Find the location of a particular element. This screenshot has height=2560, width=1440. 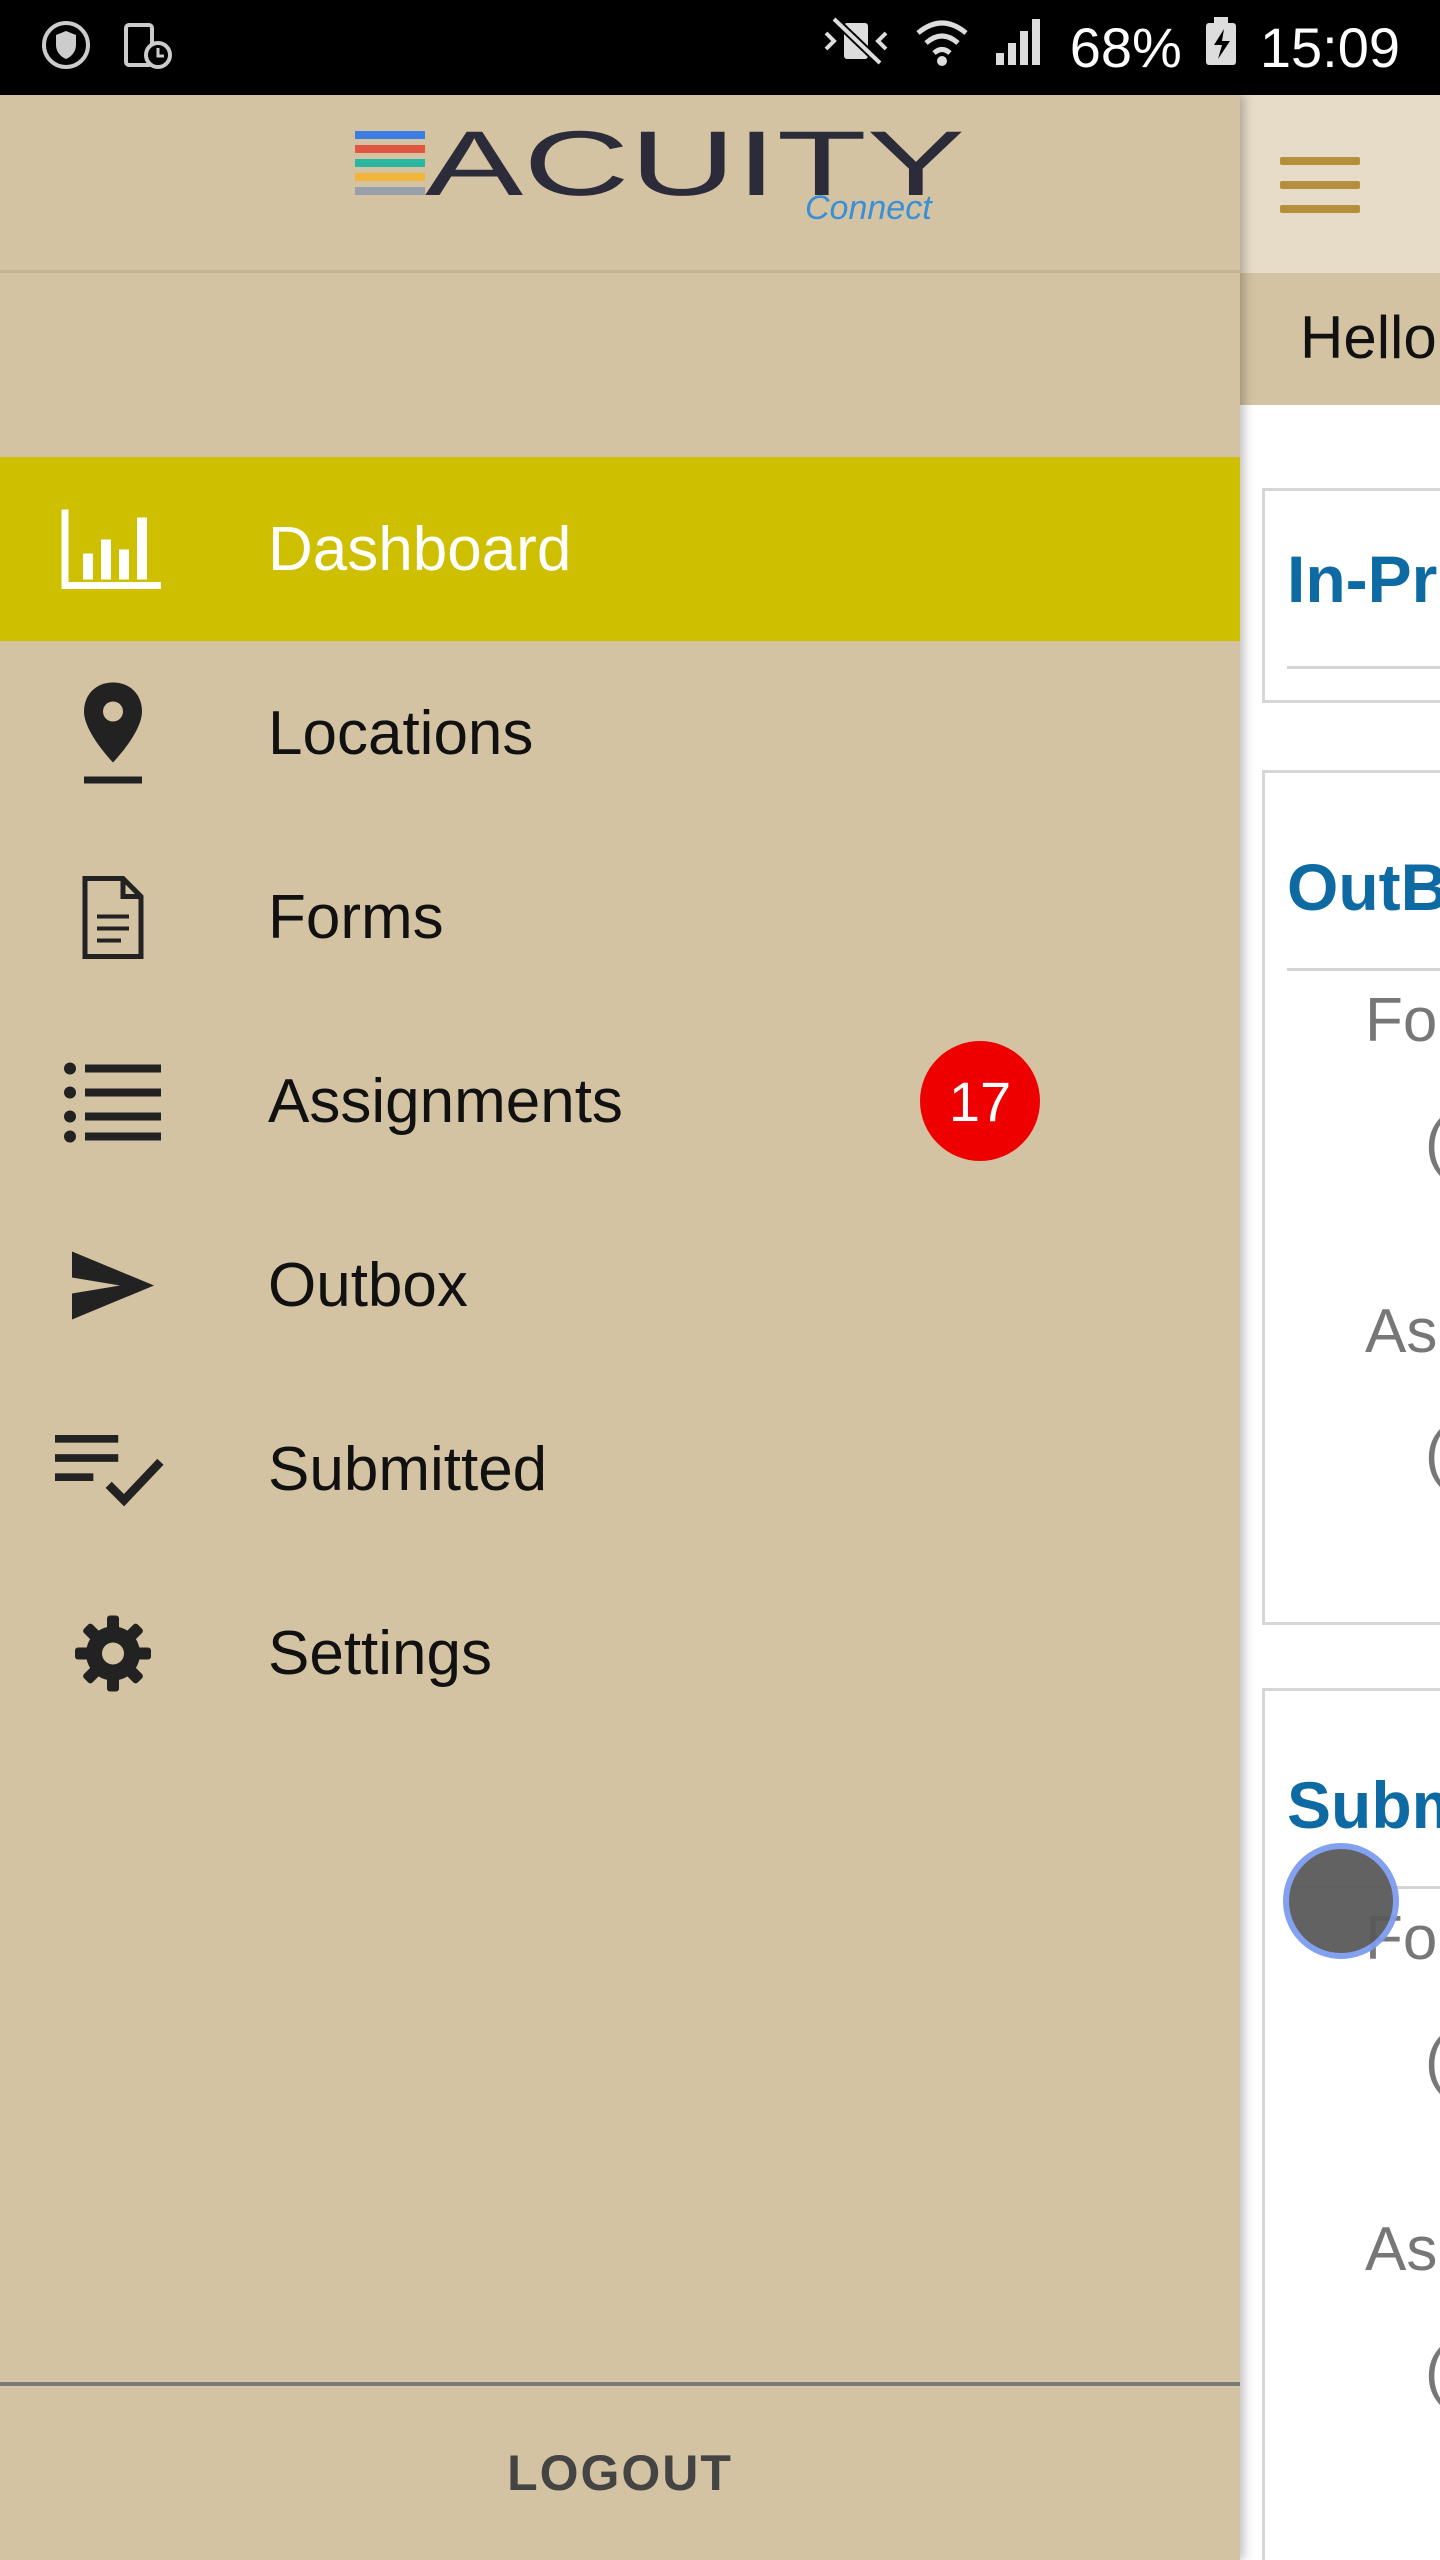

nav-item-label: Assignments is located at coordinates (445, 1101).